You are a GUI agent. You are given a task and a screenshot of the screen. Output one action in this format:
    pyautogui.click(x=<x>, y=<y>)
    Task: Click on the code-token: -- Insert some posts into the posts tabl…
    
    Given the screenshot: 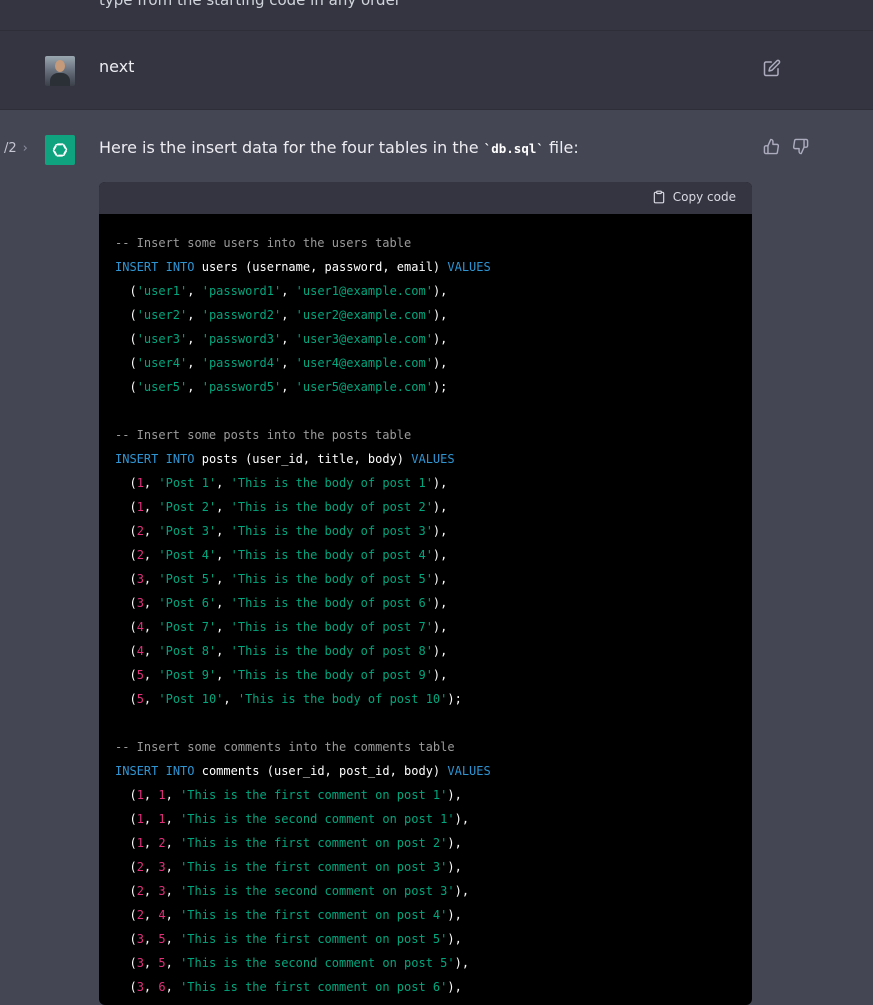 What is the action you would take?
    pyautogui.click(x=263, y=435)
    